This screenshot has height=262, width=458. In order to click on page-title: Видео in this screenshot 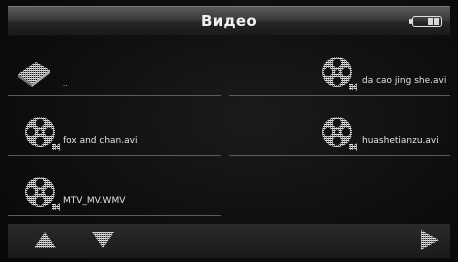, I will do `click(229, 21)`.